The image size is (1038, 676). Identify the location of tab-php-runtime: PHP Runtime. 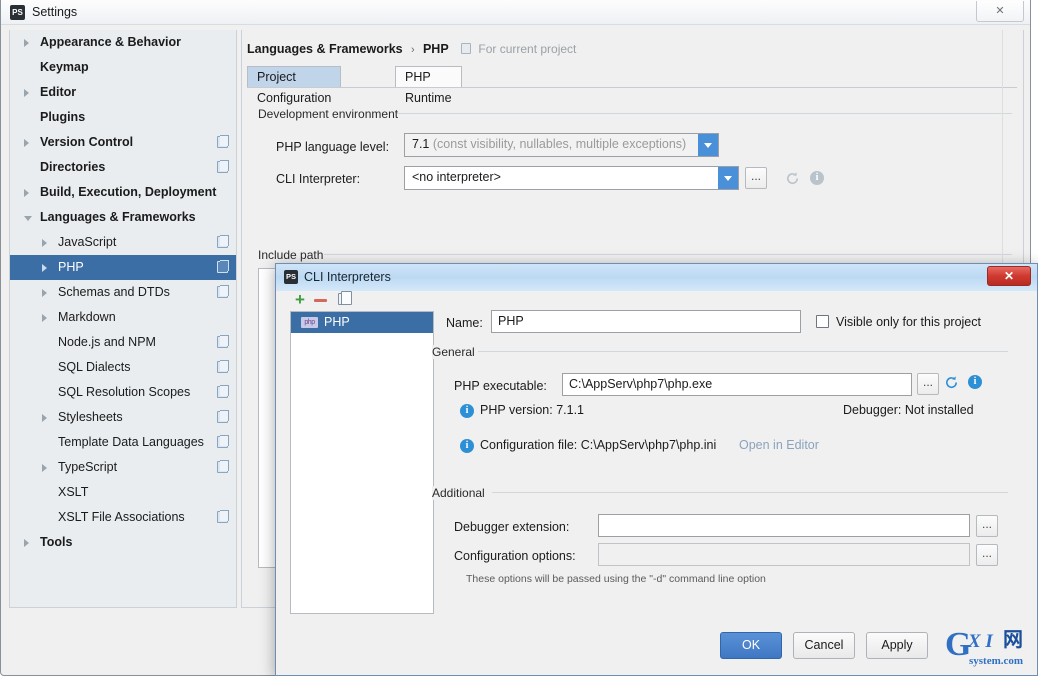
(428, 85).